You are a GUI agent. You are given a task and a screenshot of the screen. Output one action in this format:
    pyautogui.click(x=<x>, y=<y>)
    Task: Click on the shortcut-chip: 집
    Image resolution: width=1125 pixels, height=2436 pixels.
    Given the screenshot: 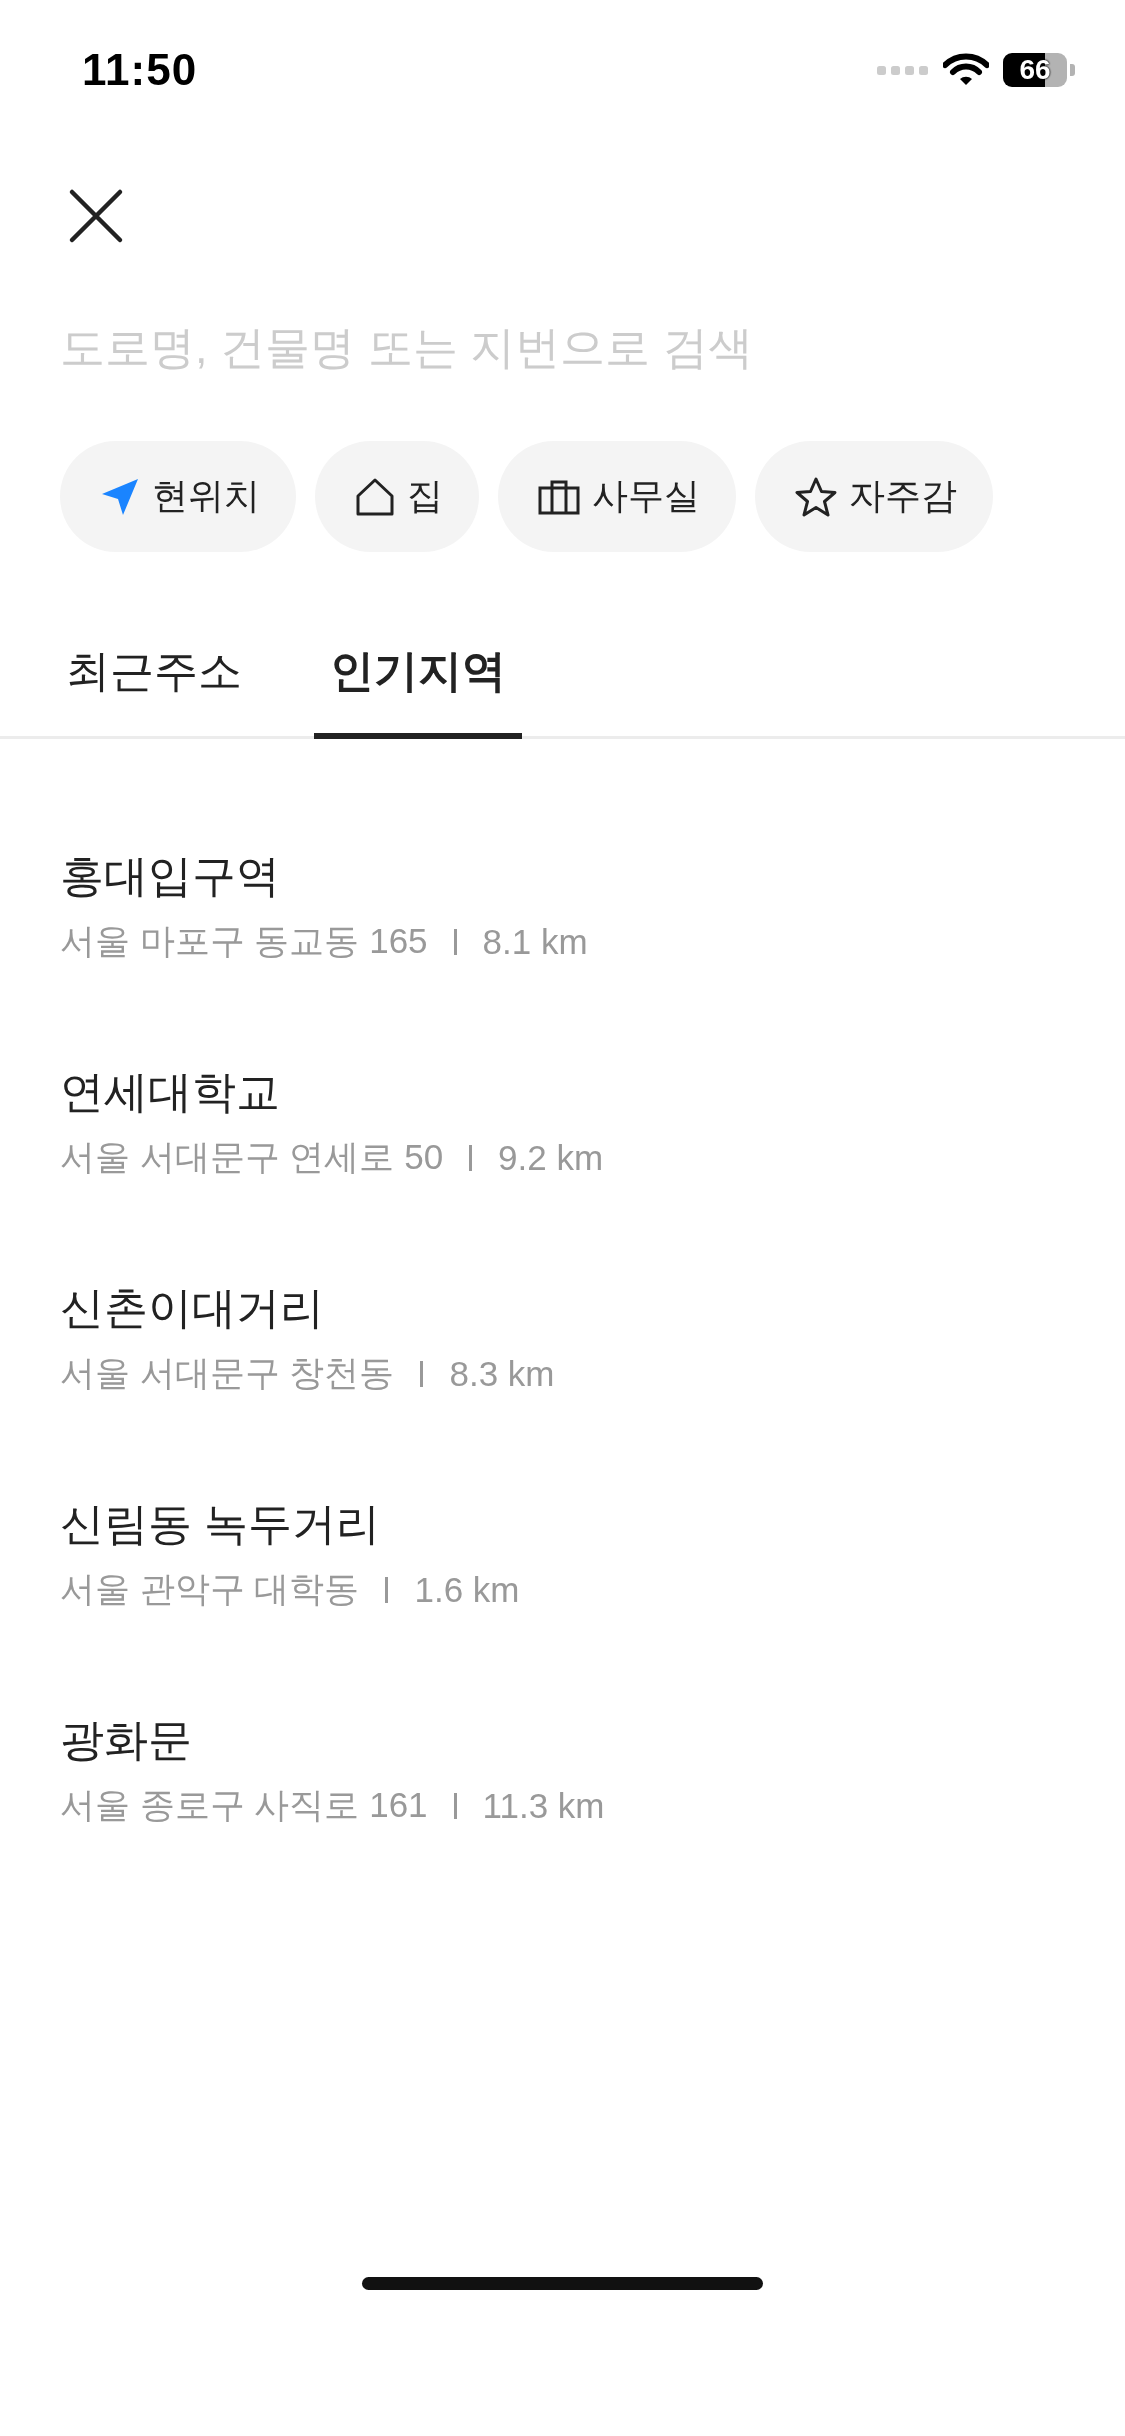 What is the action you would take?
    pyautogui.click(x=397, y=496)
    